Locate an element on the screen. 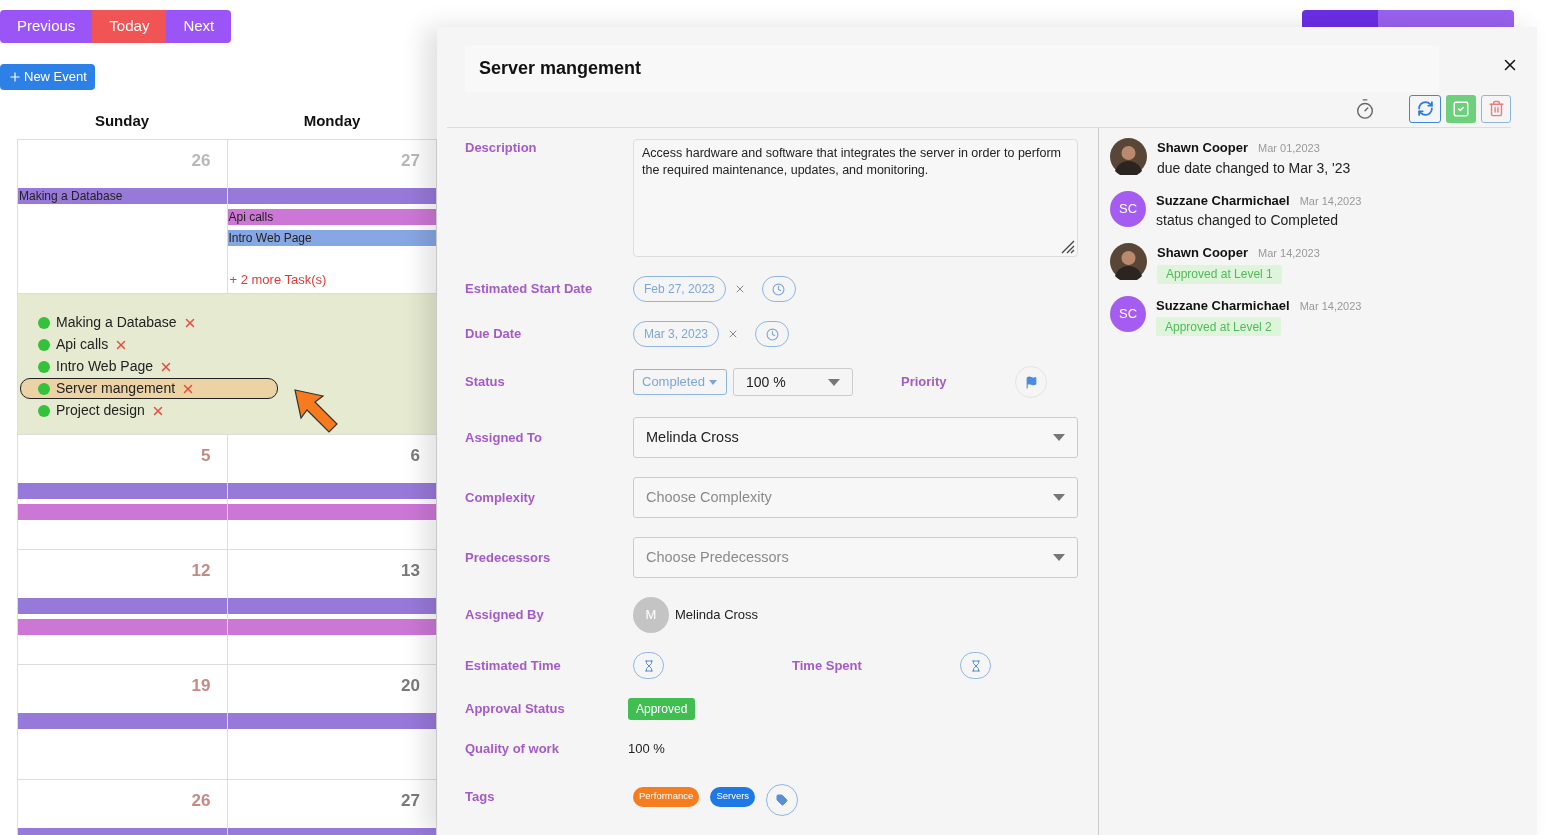  tag-icon is located at coordinates (782, 799).